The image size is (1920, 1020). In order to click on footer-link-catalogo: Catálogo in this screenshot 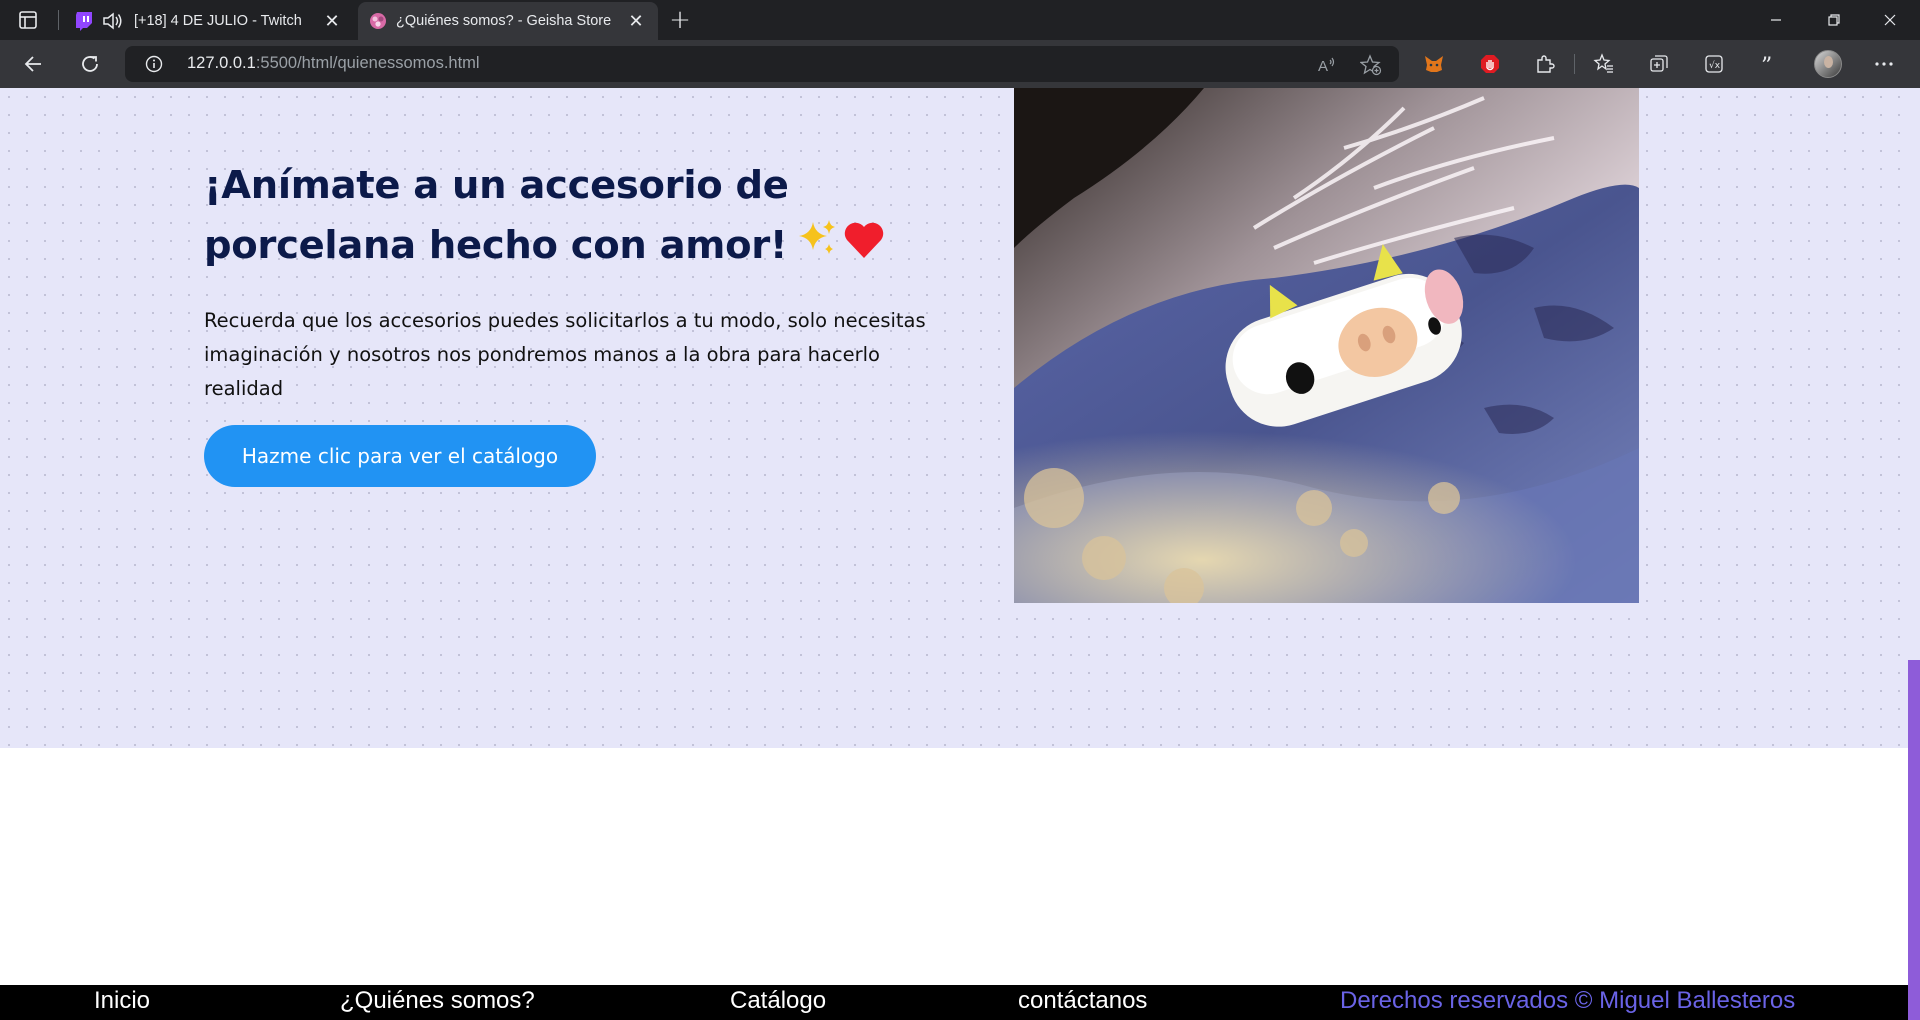, I will do `click(778, 1001)`.